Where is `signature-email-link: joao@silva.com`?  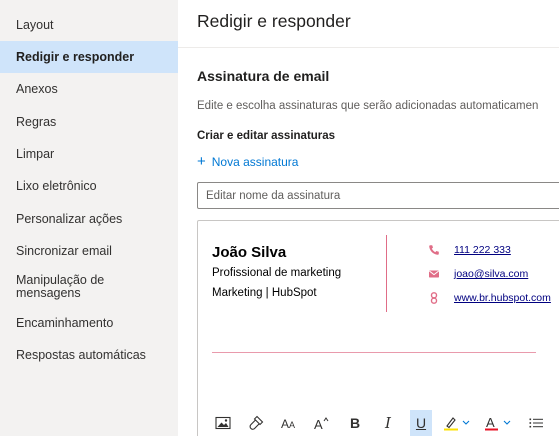 signature-email-link: joao@silva.com is located at coordinates (491, 274).